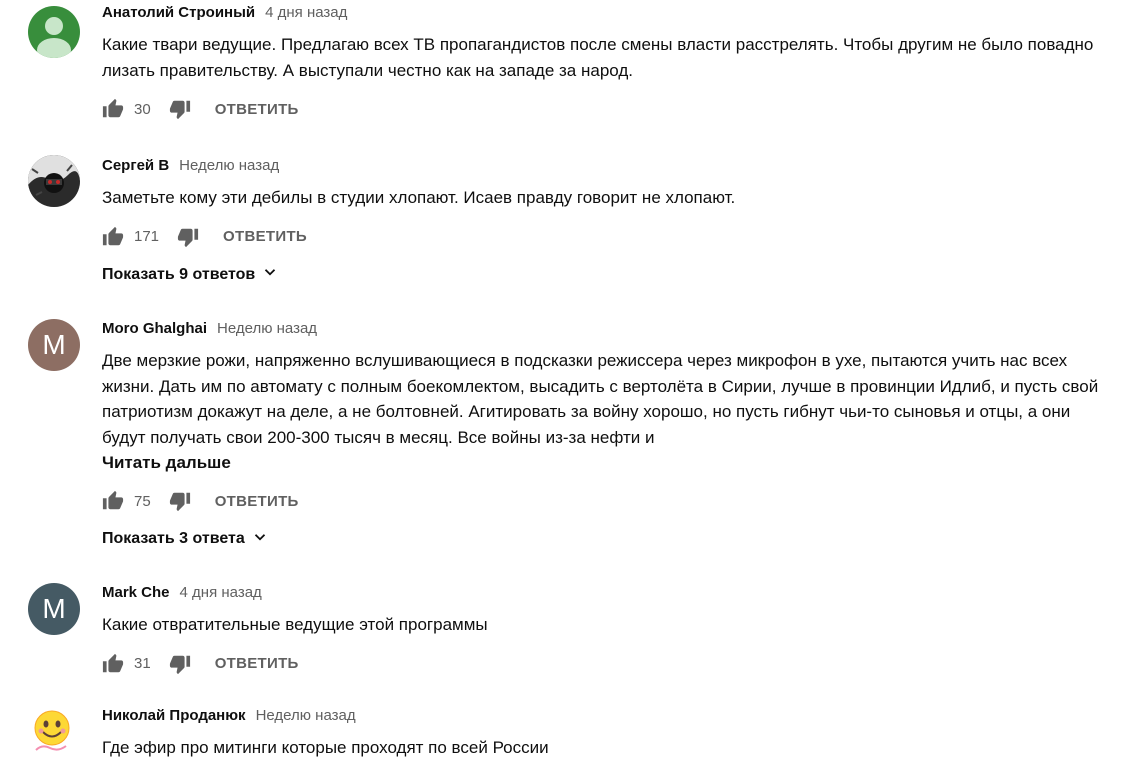  What do you see at coordinates (135, 165) in the screenshot?
I see `author-name: Сергей В` at bounding box center [135, 165].